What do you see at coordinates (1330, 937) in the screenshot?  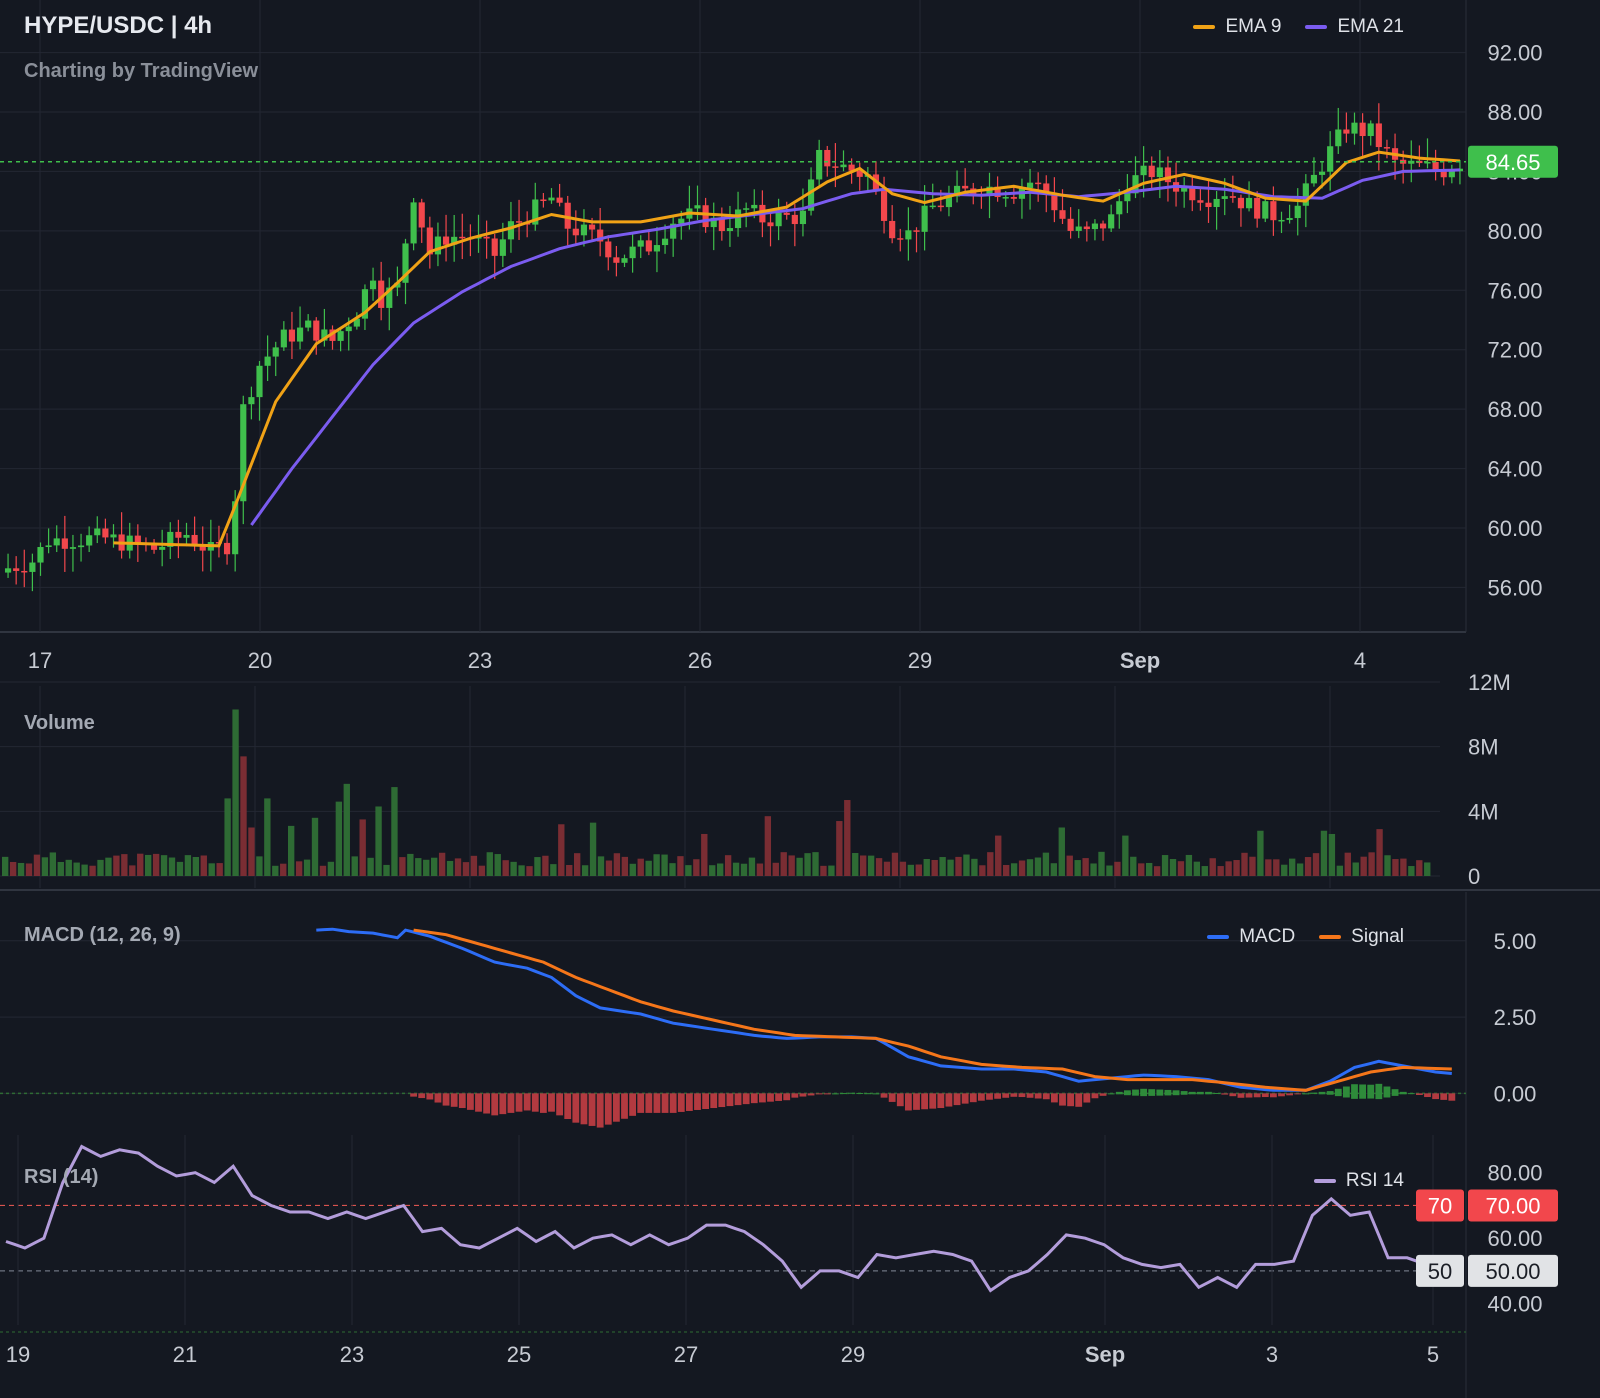 I see `signal-swatch` at bounding box center [1330, 937].